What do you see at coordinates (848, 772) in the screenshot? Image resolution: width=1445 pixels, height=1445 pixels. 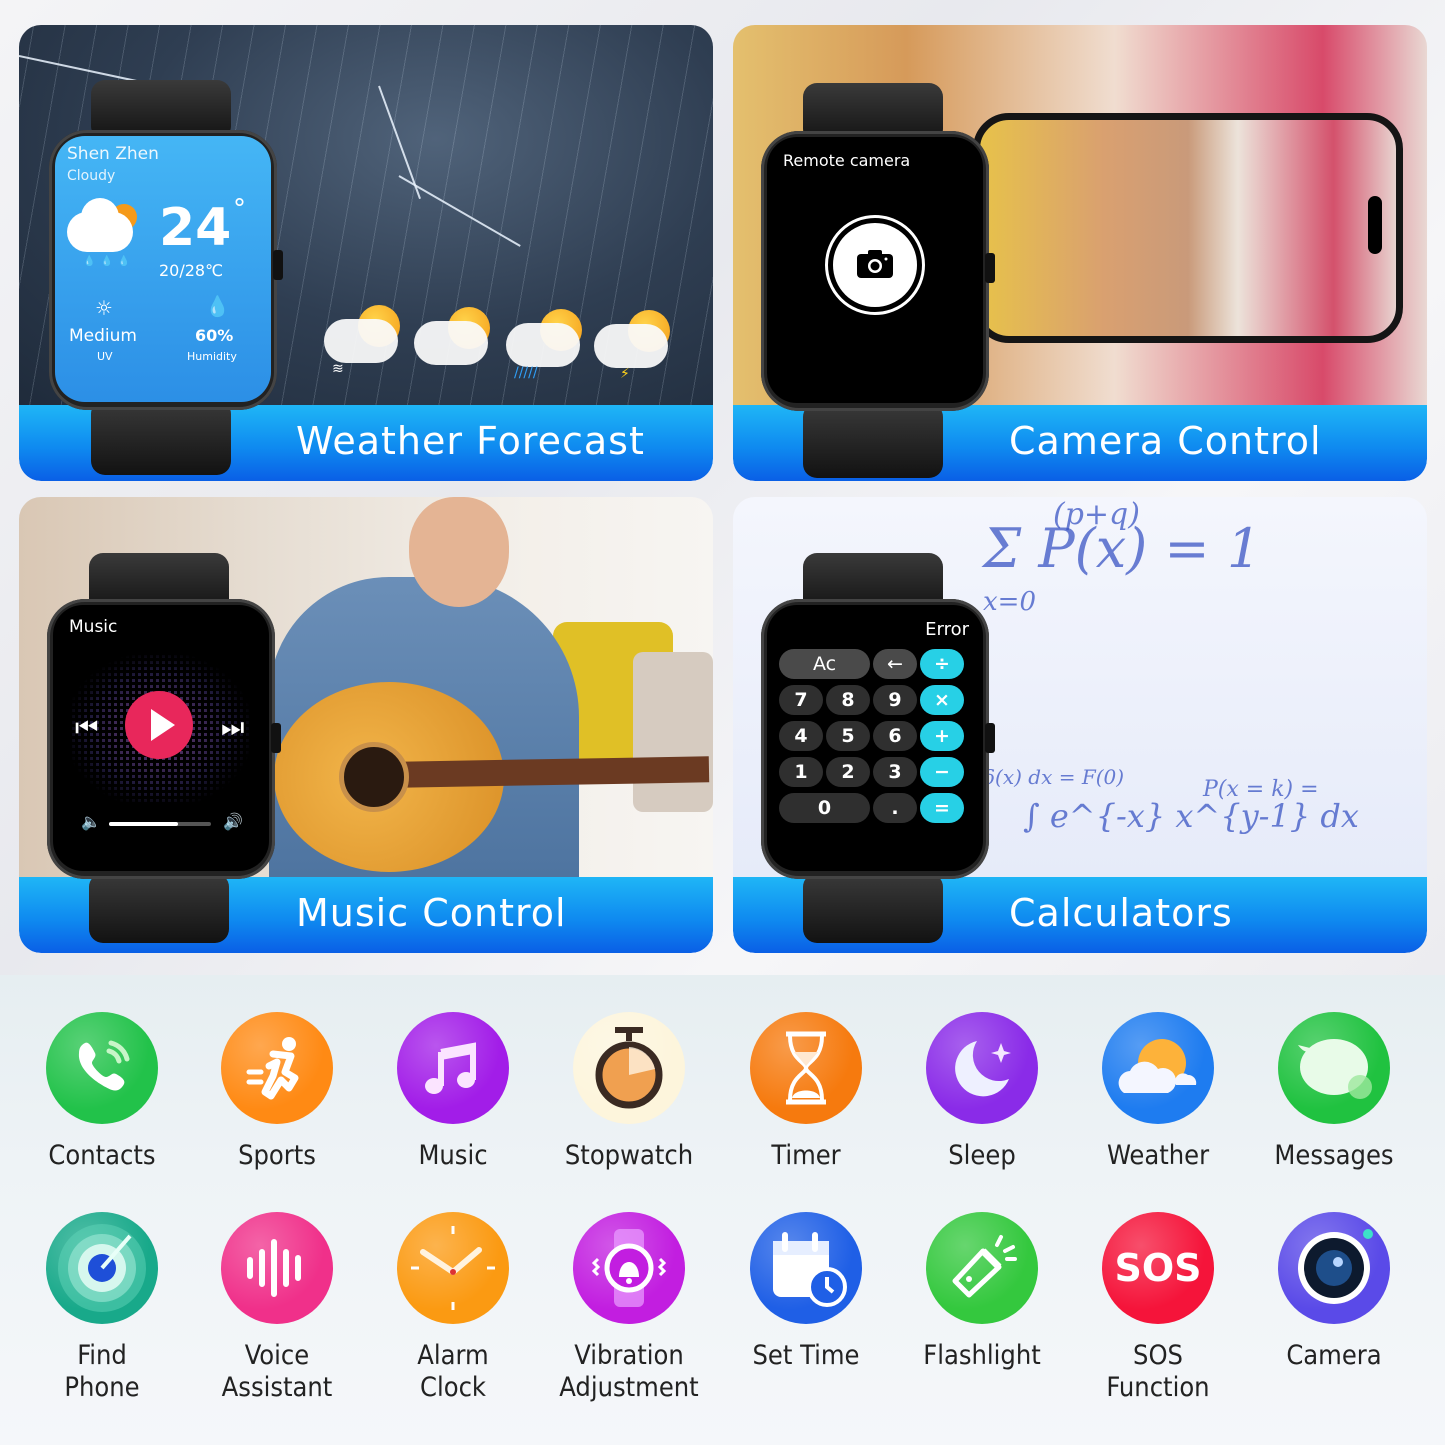 I see `key-2: 2` at bounding box center [848, 772].